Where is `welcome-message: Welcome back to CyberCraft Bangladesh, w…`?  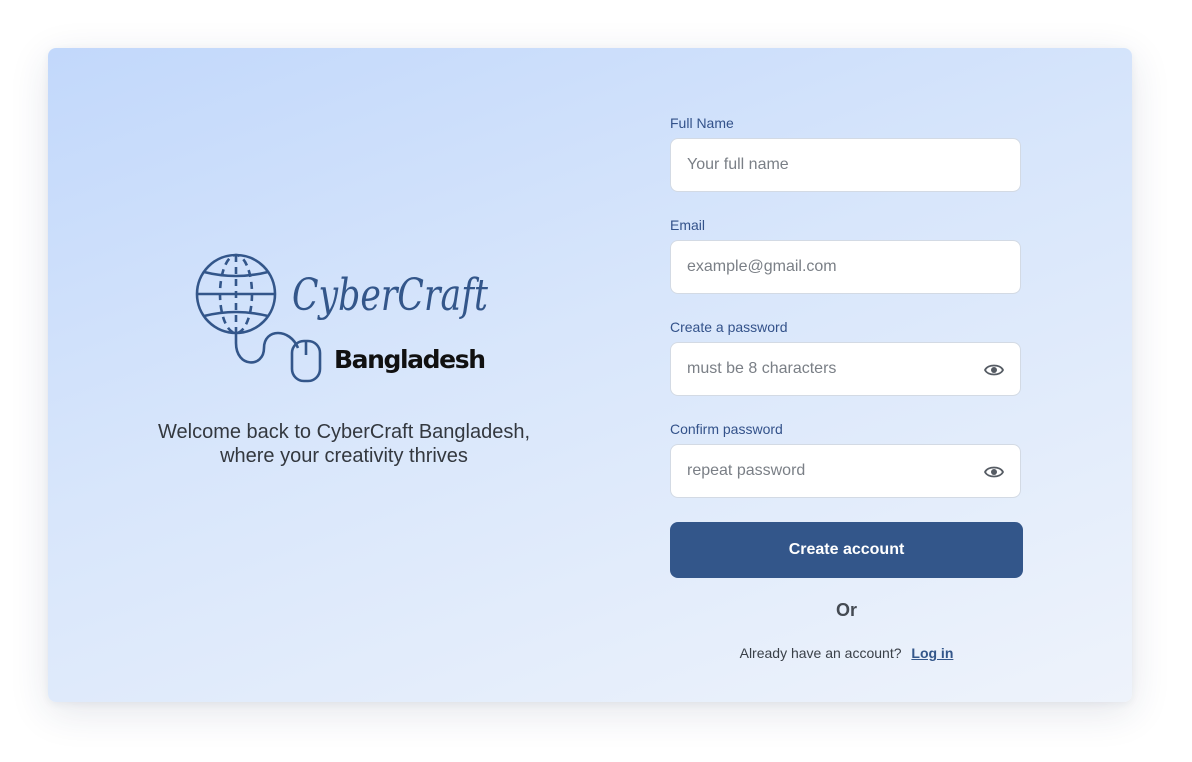 welcome-message: Welcome back to CyberCraft Bangladesh, w… is located at coordinates (344, 444).